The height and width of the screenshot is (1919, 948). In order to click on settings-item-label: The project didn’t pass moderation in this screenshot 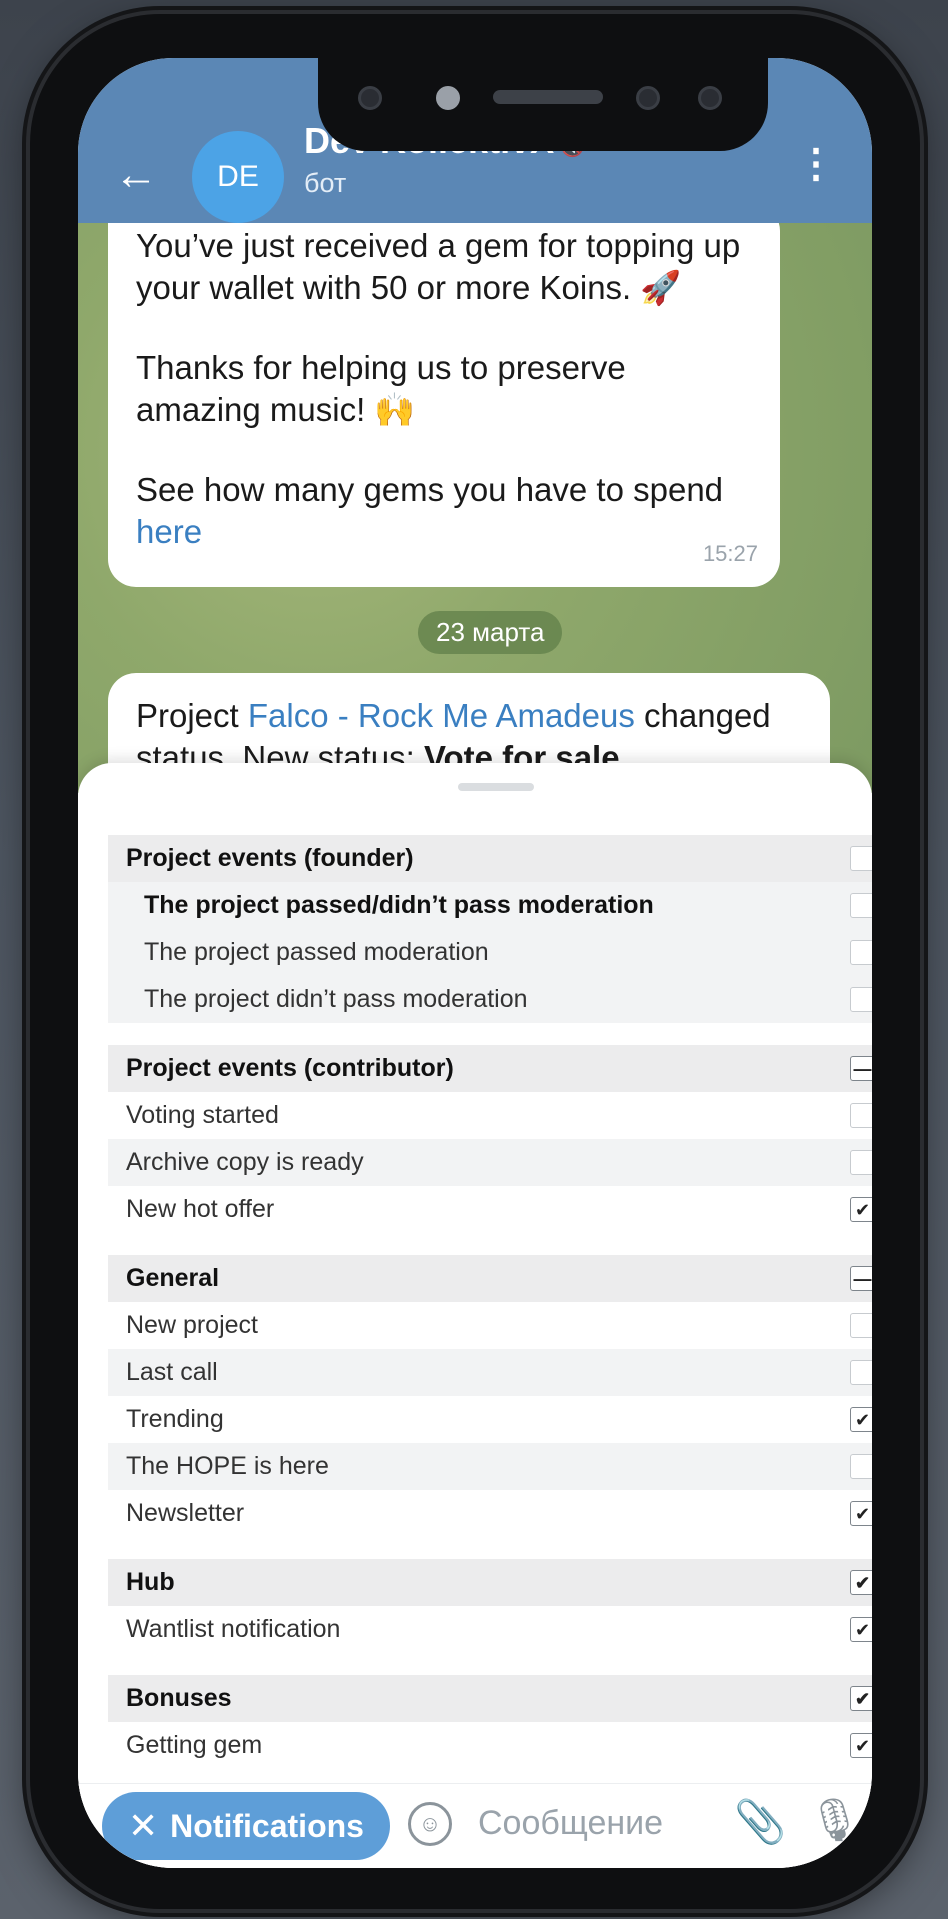, I will do `click(336, 999)`.